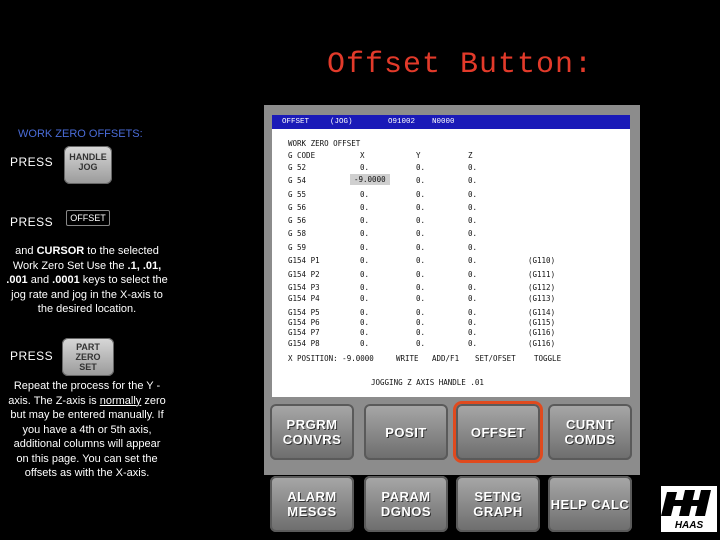 The image size is (720, 540). Describe the element at coordinates (406, 504) in the screenshot. I see `param-dgnos-button: PARAM DGNOS` at that location.